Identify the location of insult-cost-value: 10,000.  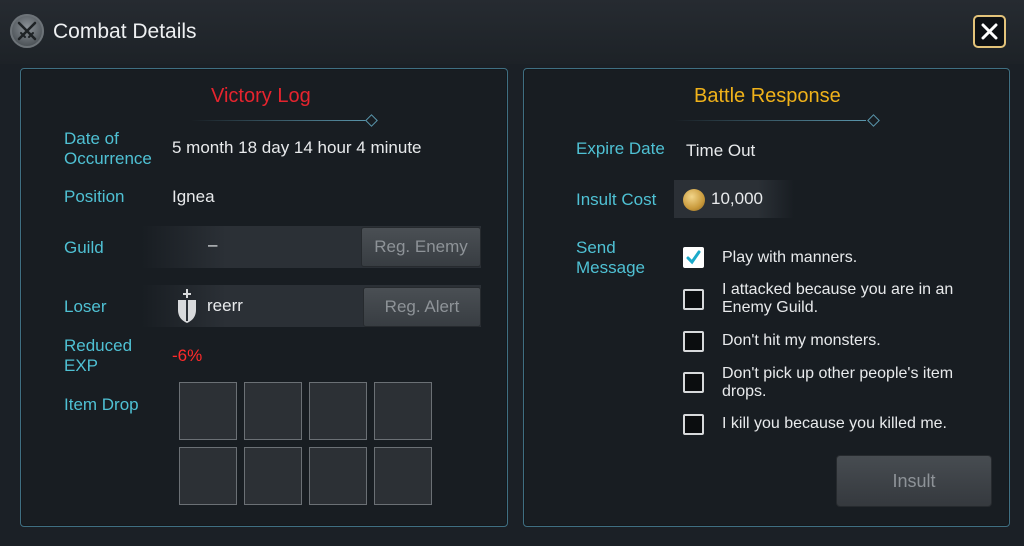
(737, 198).